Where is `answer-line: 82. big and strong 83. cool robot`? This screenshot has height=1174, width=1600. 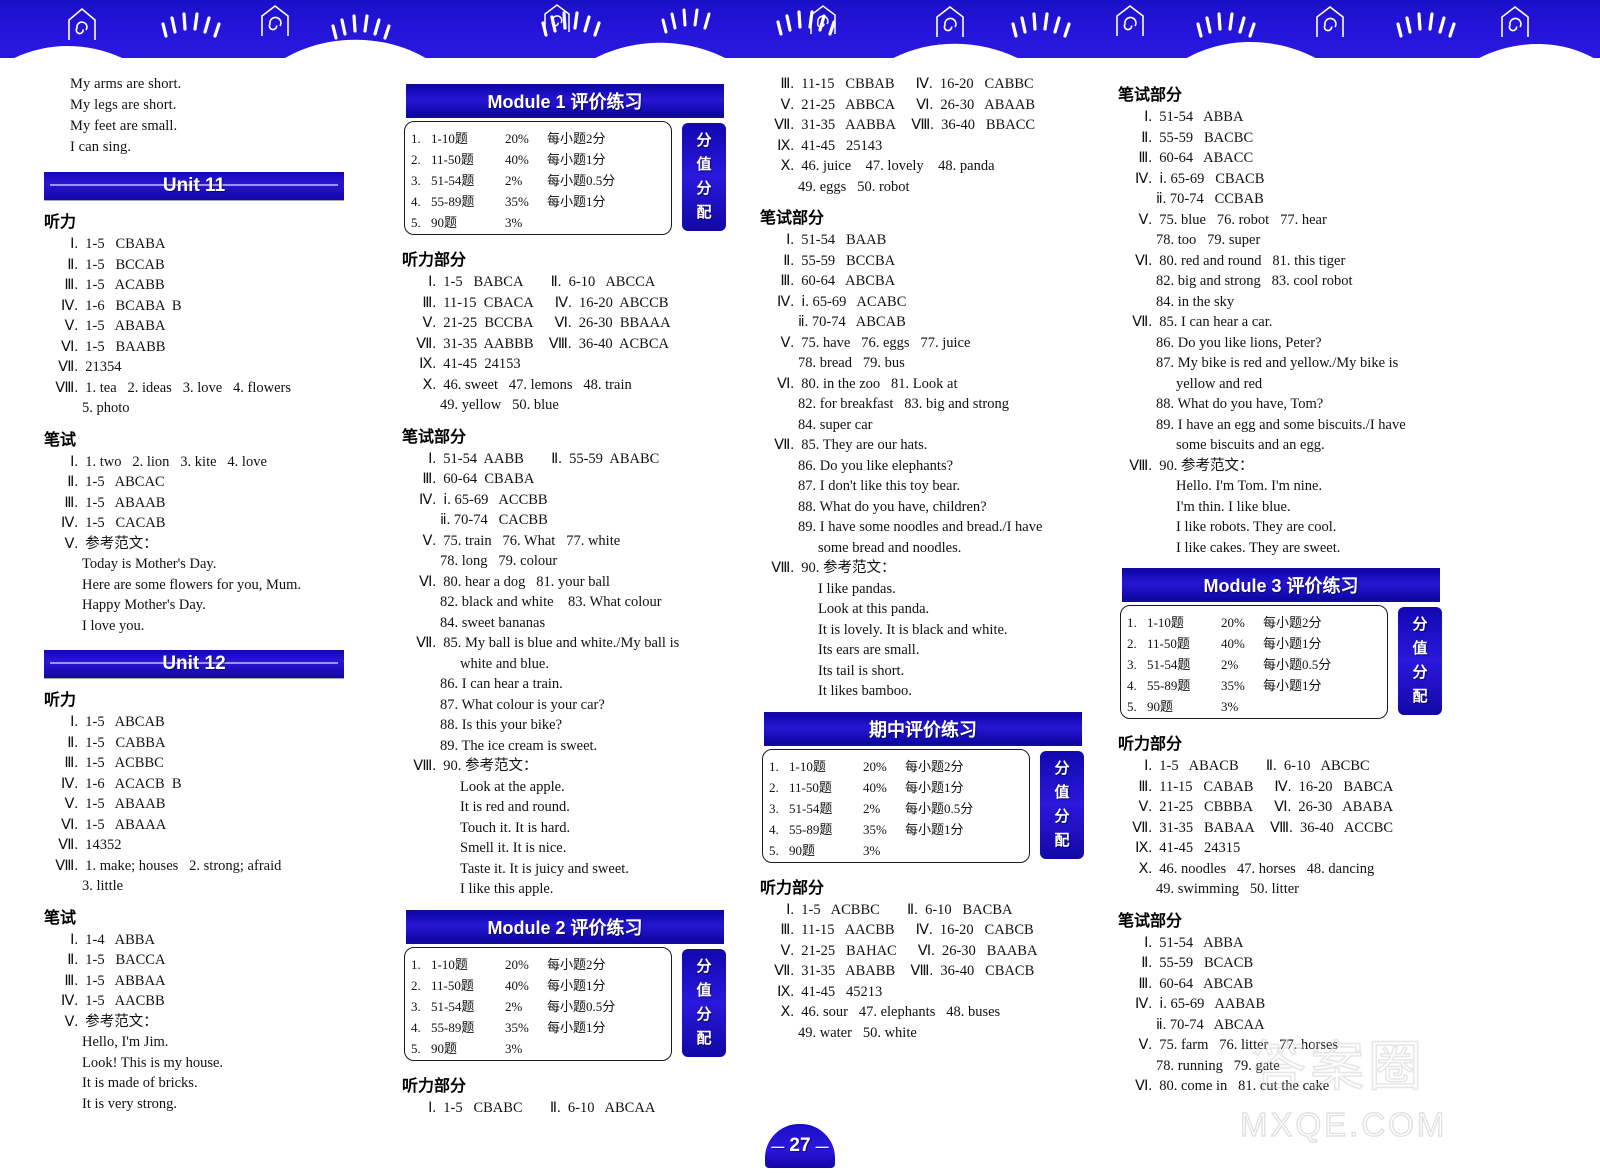
answer-line: 82. big and strong 83. cool robot is located at coordinates (1283, 281).